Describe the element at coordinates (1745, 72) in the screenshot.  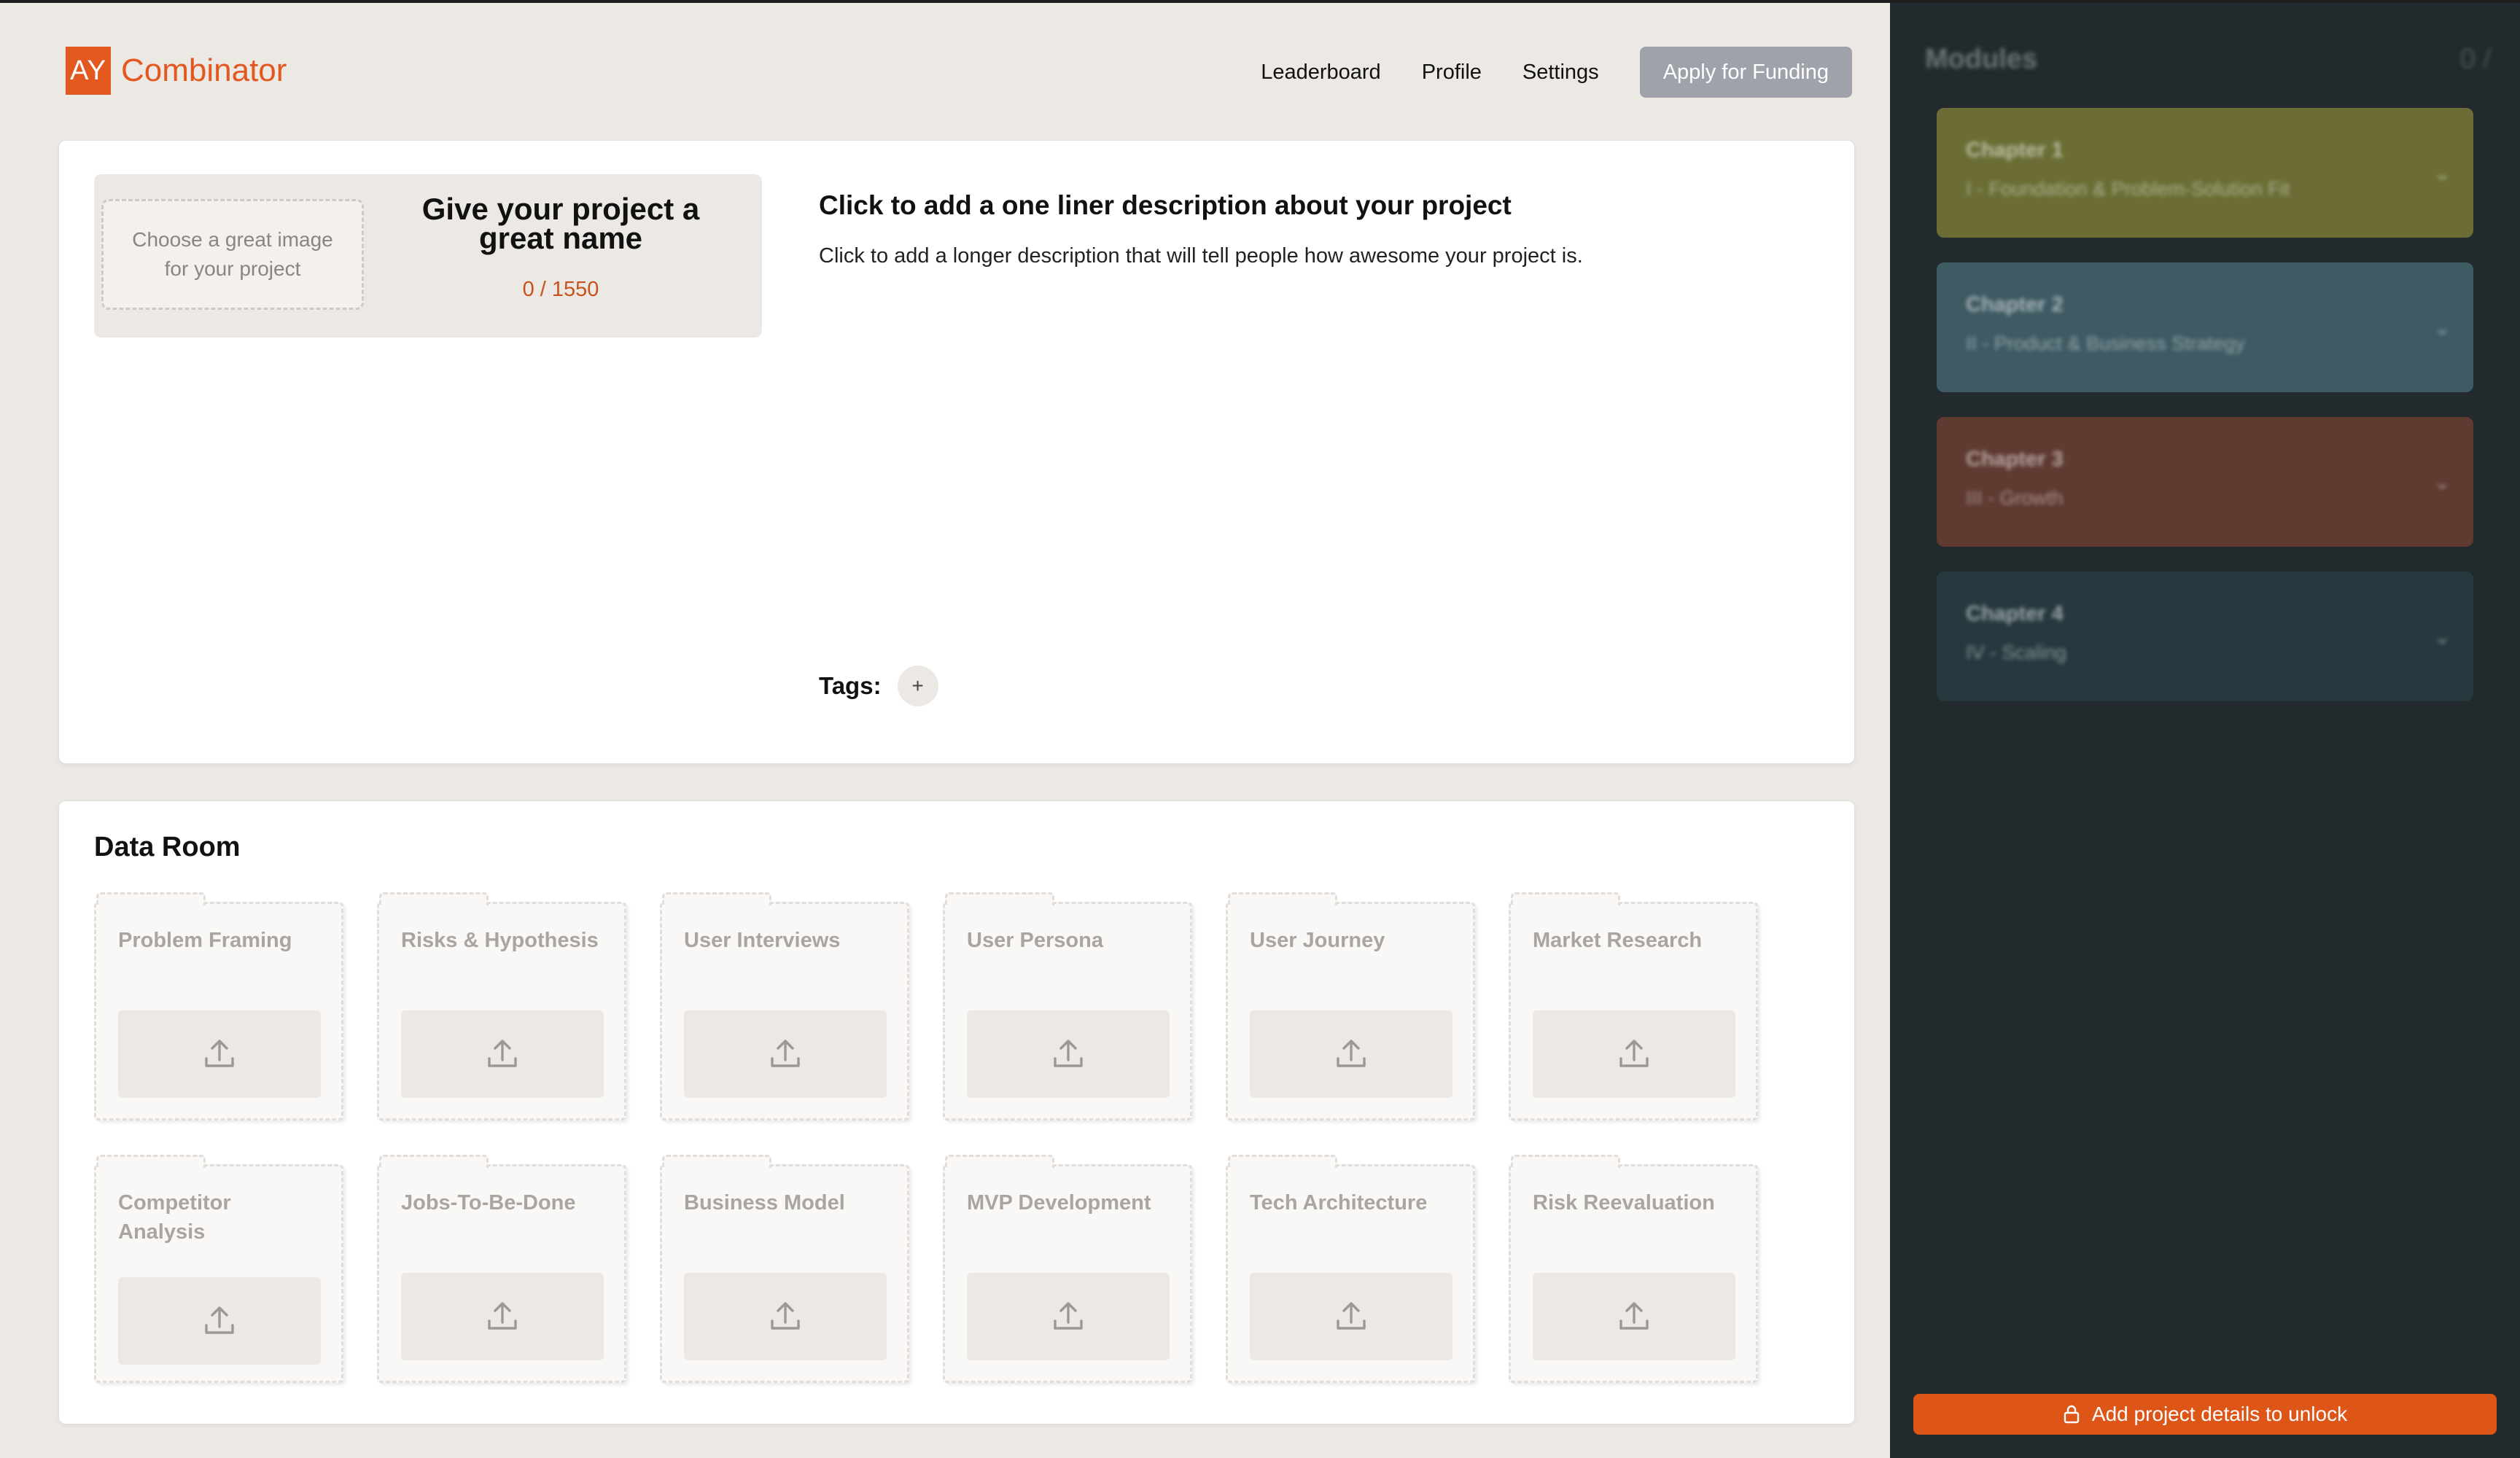
I see `apply-for-funding-button: Apply for Funding` at that location.